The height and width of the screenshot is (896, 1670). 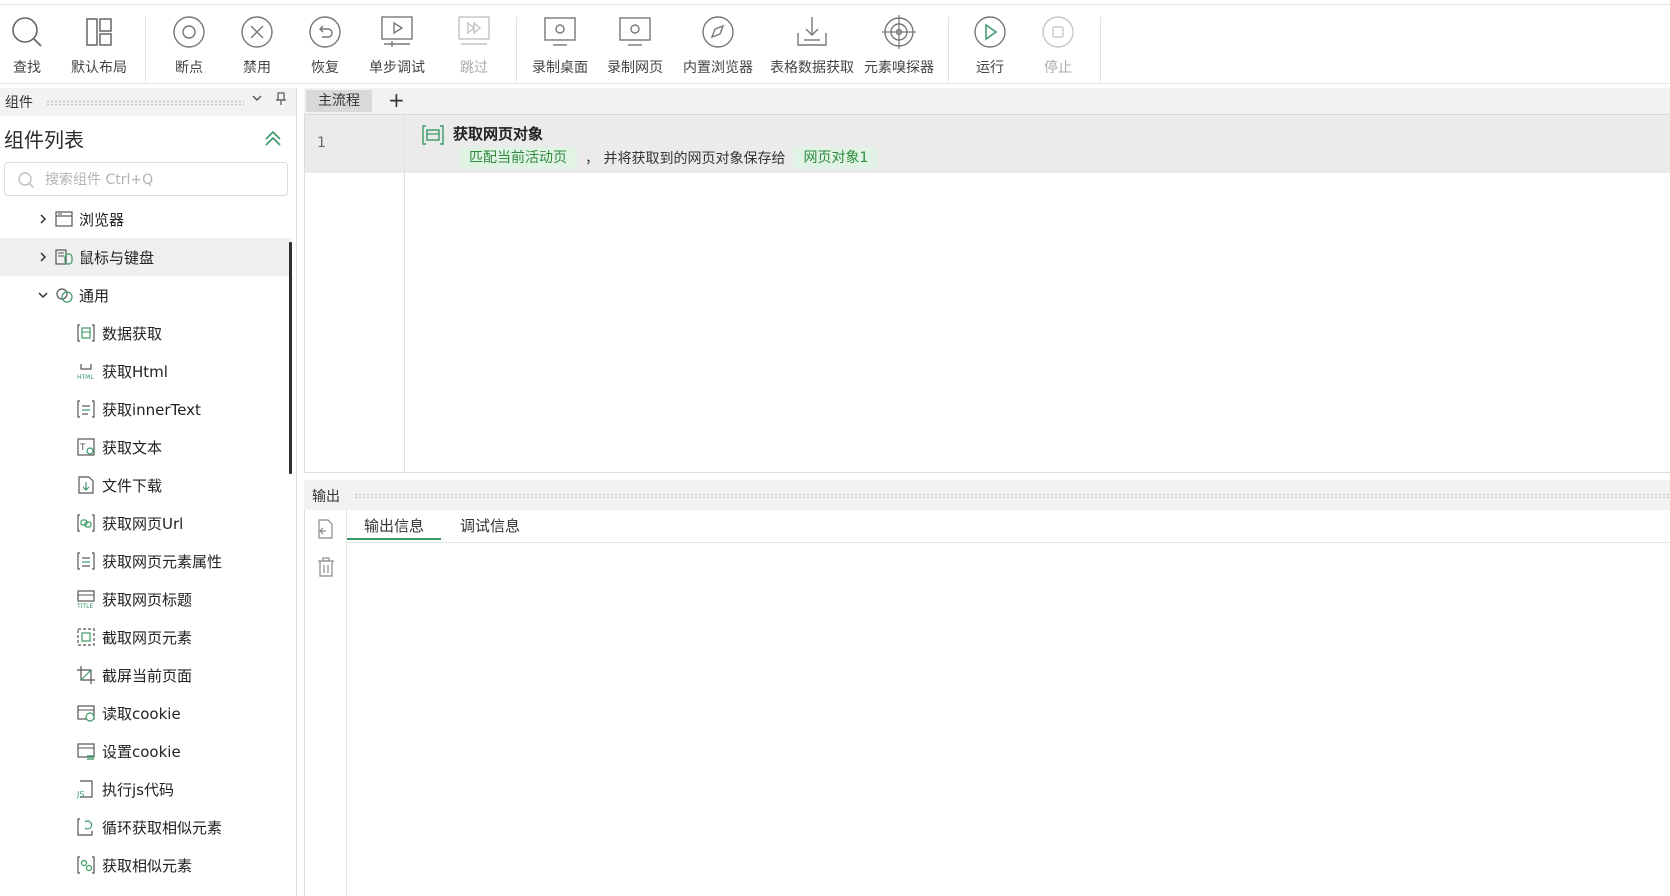 I want to click on component-panel-header: 组件, so click(x=148, y=102).